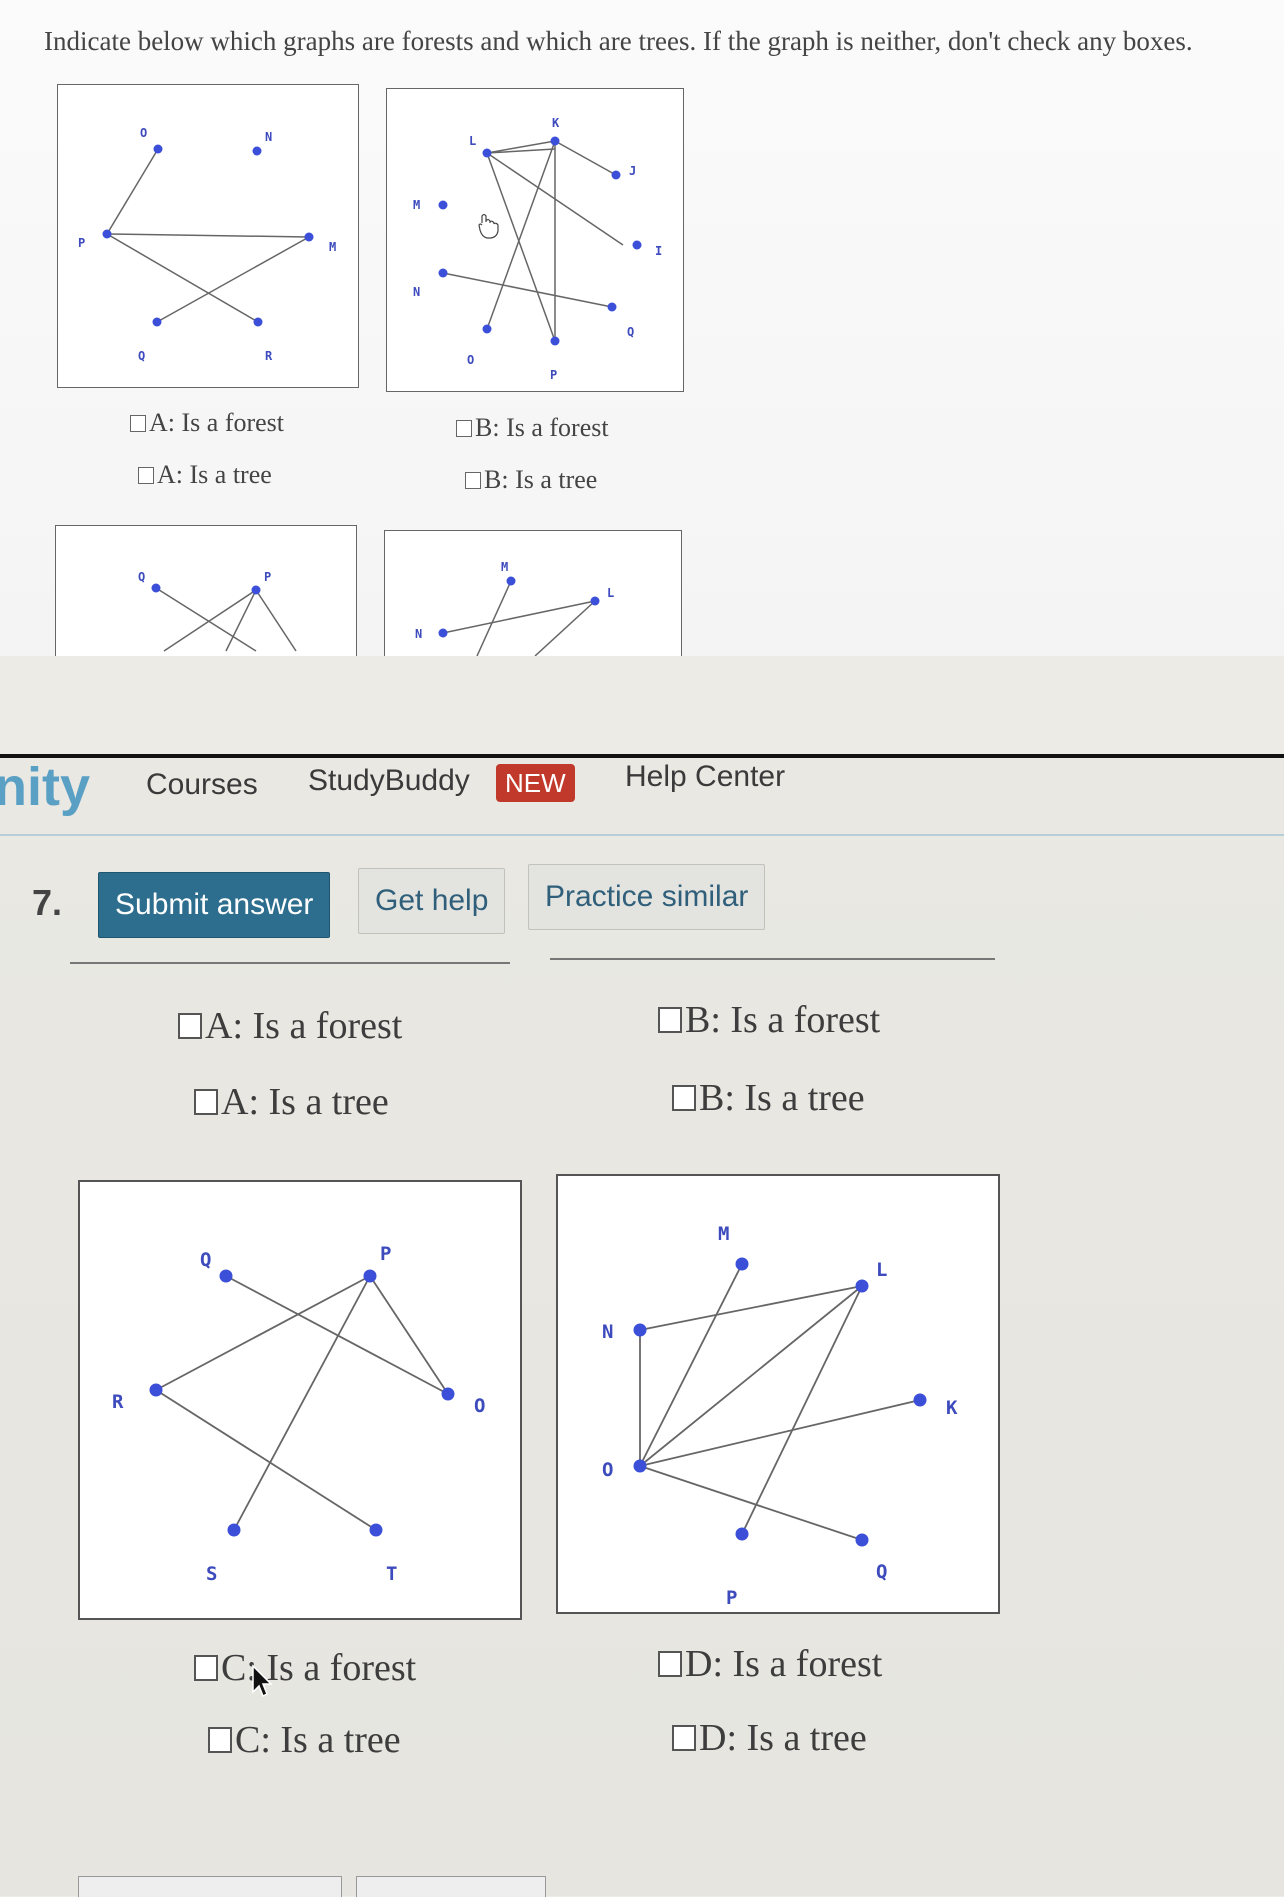 This screenshot has width=1284, height=1897. What do you see at coordinates (217, 611) in the screenshot?
I see `graph-c-top-svg: Q P` at bounding box center [217, 611].